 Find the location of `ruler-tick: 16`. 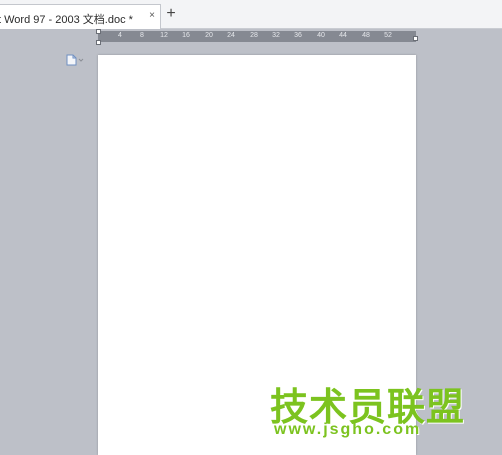

ruler-tick: 16 is located at coordinates (186, 35).